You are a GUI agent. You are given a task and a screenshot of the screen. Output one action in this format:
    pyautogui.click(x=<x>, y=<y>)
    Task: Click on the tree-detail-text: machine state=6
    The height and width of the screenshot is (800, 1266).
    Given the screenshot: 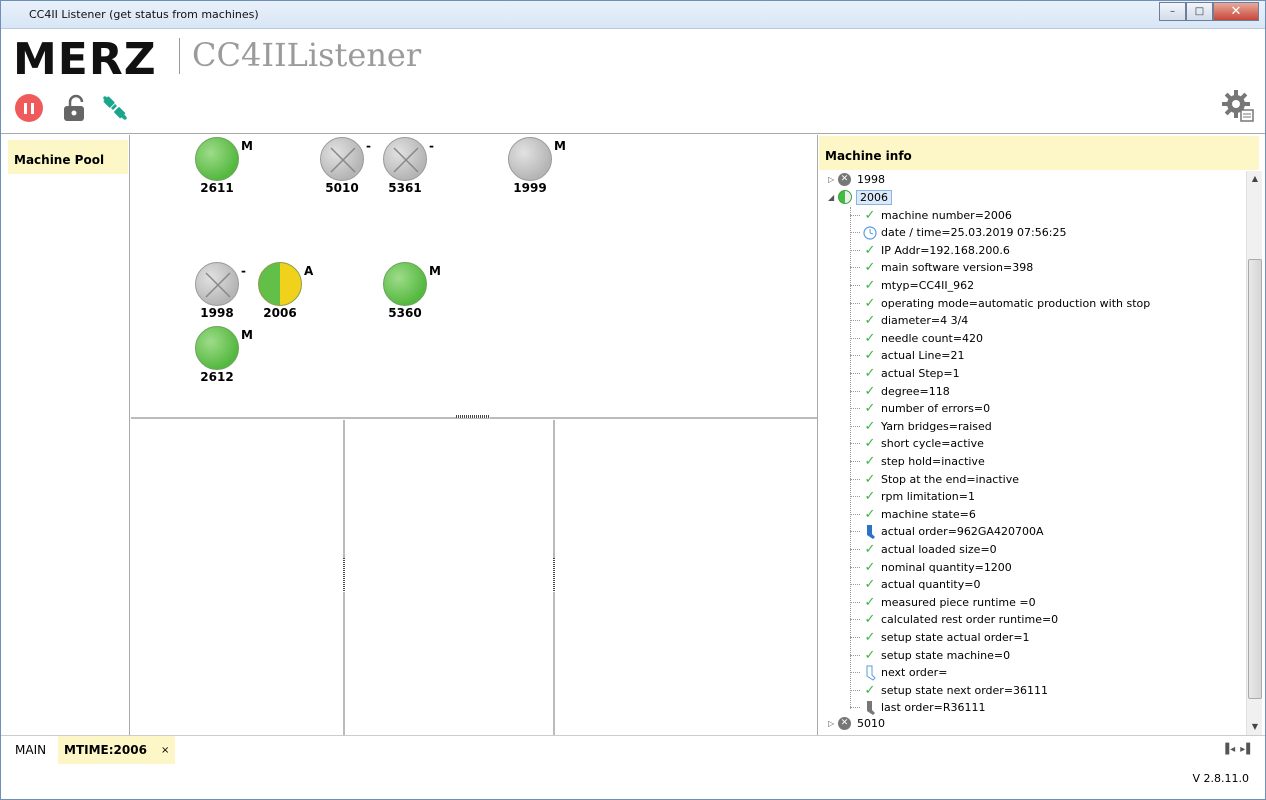 What is the action you would take?
    pyautogui.click(x=928, y=514)
    